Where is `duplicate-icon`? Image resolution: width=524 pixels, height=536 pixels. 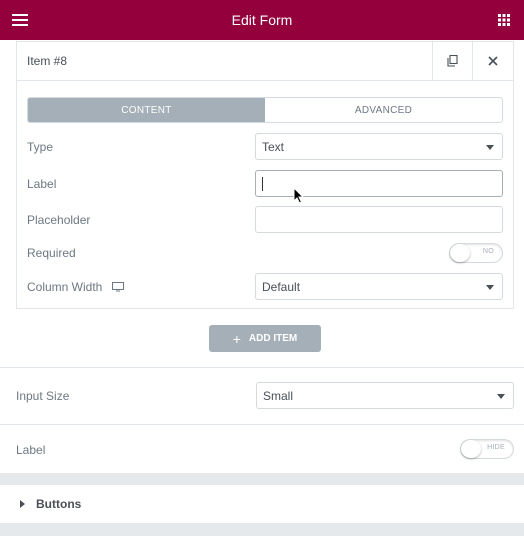
duplicate-icon is located at coordinates (452, 61).